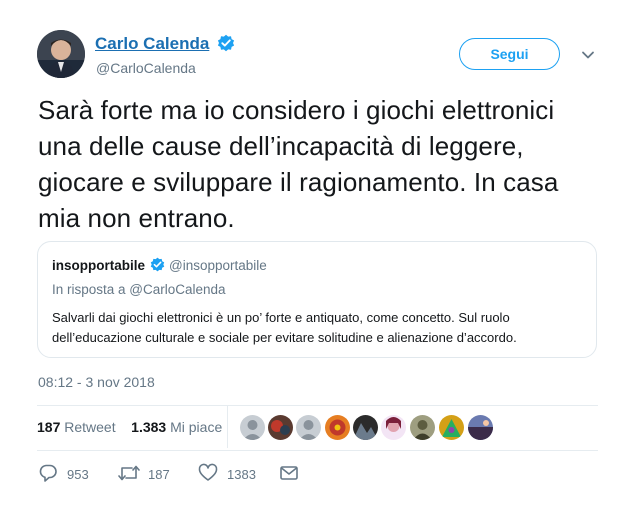 The image size is (637, 507). Describe the element at coordinates (96, 382) in the screenshot. I see `tweet-timestamp: 08:12 - 3 nov 2018` at that location.